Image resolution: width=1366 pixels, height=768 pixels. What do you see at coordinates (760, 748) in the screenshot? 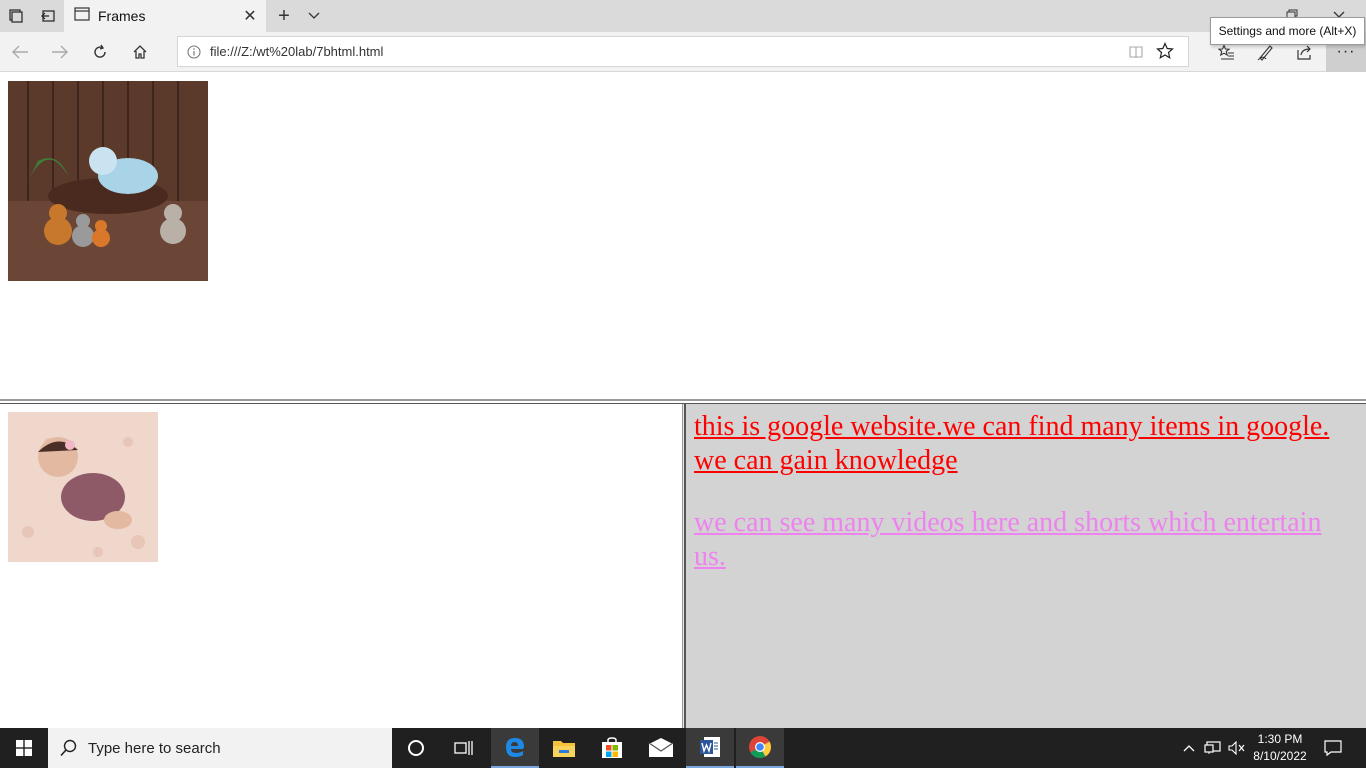
I see `chrome-icon` at bounding box center [760, 748].